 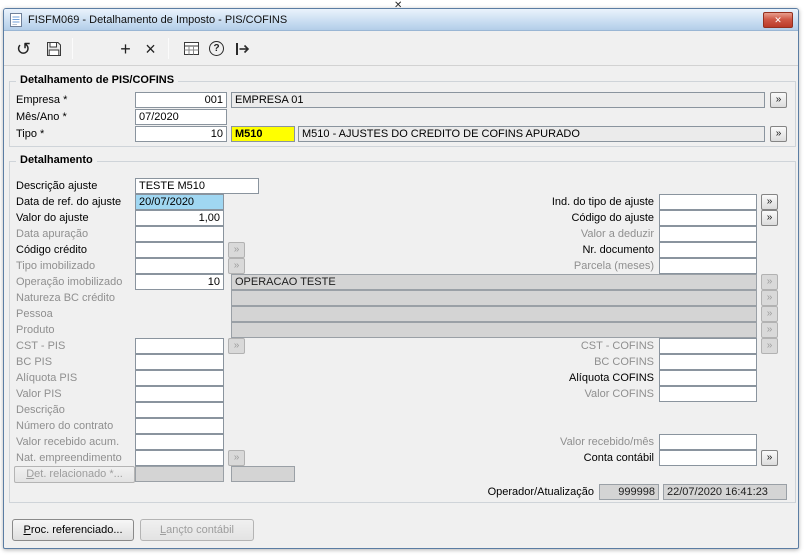 I want to click on label-conta-contabil: Conta contábil, so click(x=618, y=458).